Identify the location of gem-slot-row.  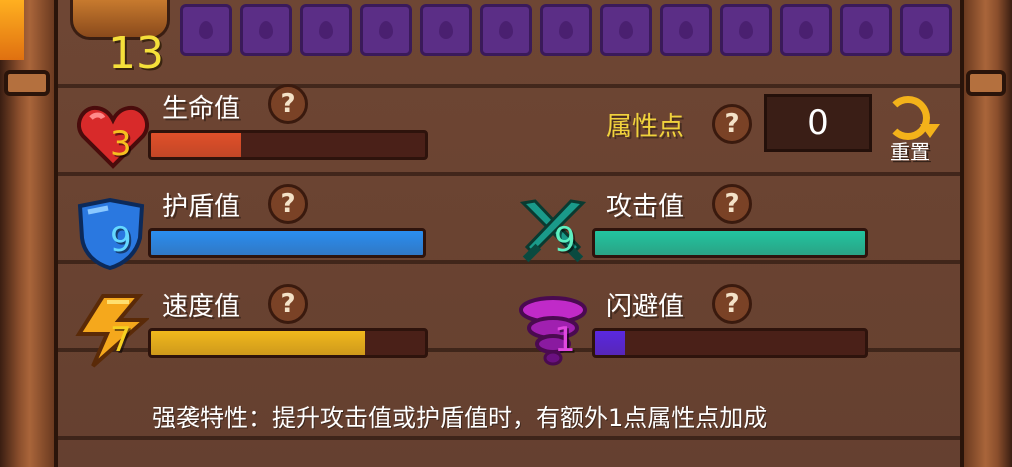
(566, 30).